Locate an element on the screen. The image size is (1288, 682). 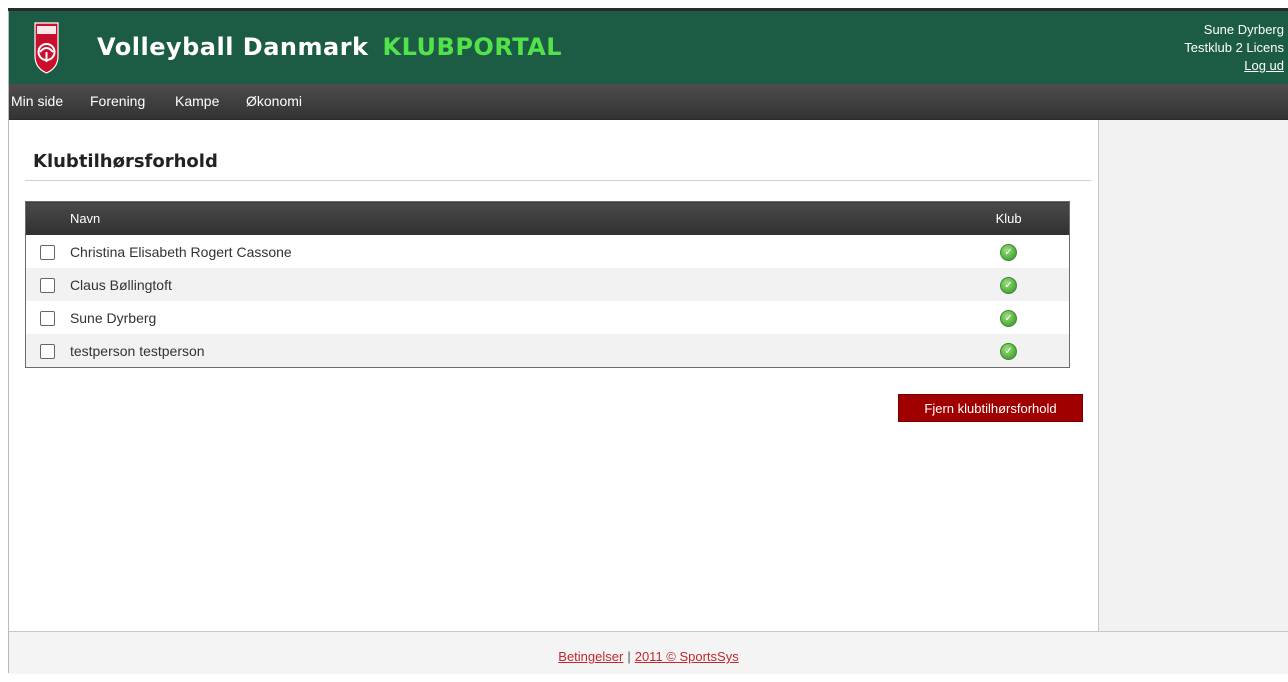
user-club: Testklub 2 Licens is located at coordinates (1234, 47).